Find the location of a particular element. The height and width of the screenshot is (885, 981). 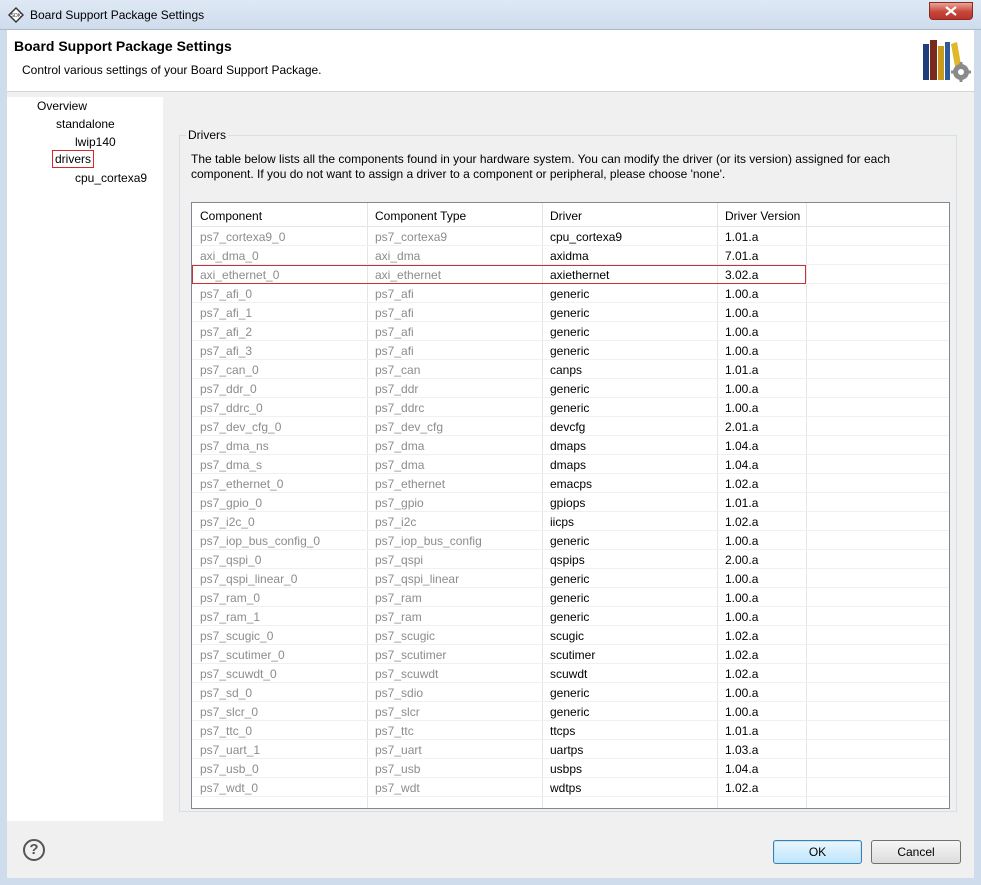

table-row: ps7_afi_3 ps7_afi generic 1.00.a is located at coordinates (570, 350).